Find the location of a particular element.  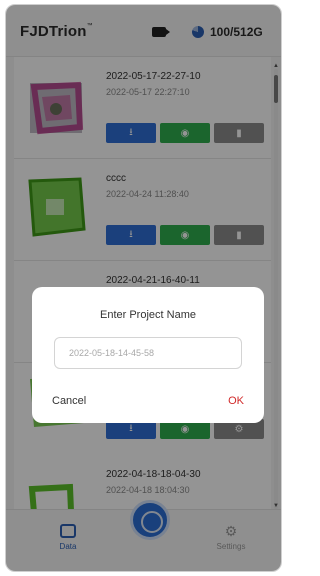

project-name-input is located at coordinates (148, 353).